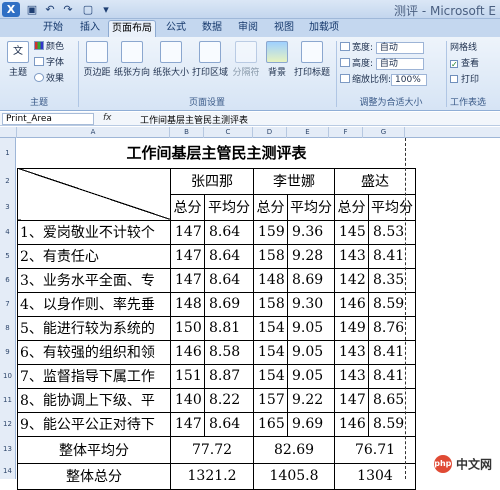 The height and width of the screenshot is (490, 500). I want to click on tab-formulas: 公式, so click(176, 28).